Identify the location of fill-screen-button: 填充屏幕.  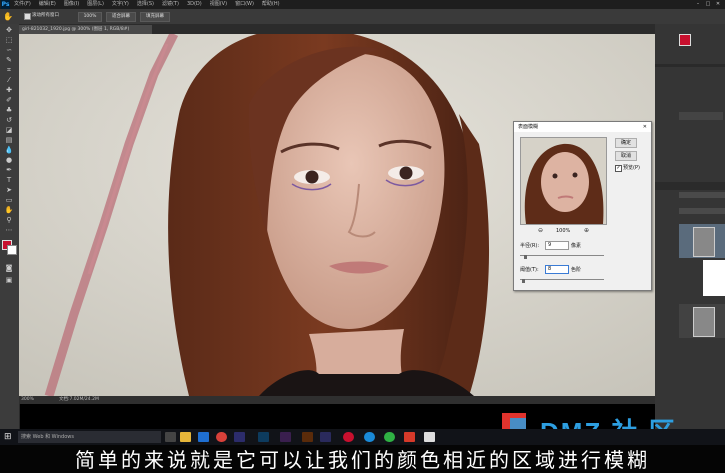
(155, 17).